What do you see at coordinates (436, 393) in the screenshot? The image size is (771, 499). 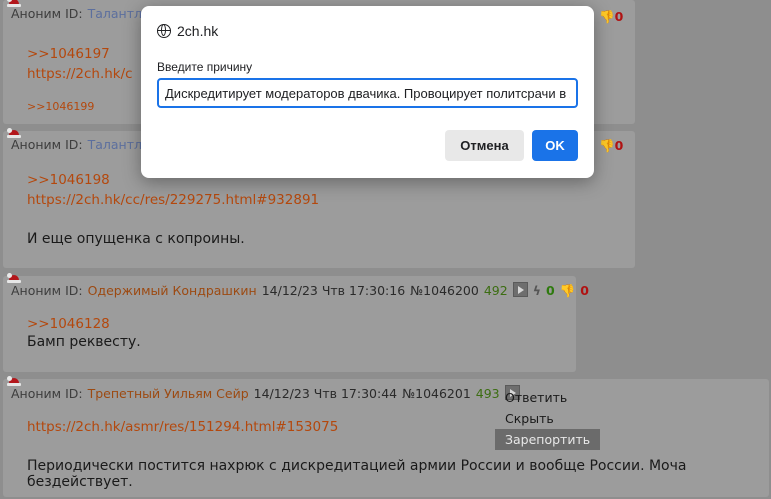 I see `post-number: №1046201` at bounding box center [436, 393].